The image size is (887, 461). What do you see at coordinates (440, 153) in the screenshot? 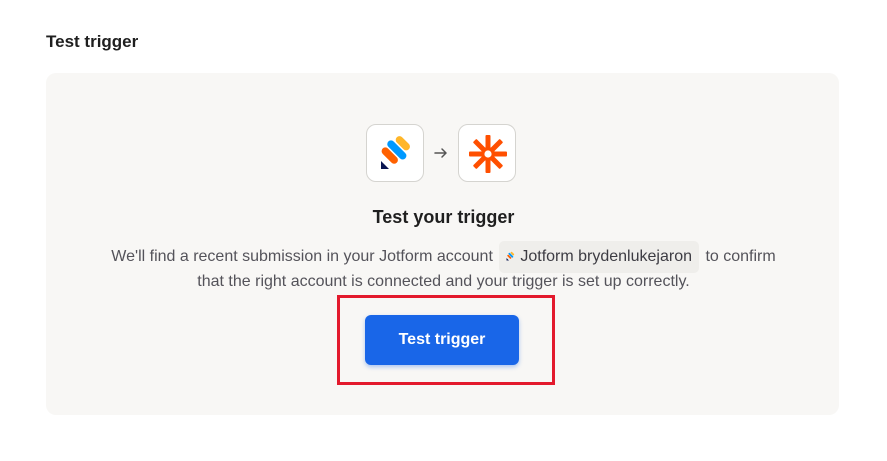
I see `arrow-right-icon` at bounding box center [440, 153].